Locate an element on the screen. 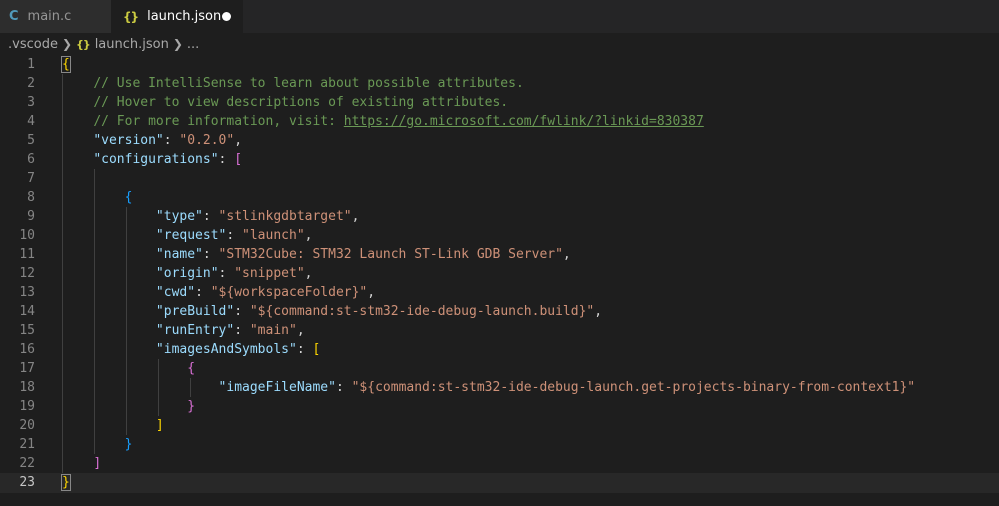 The width and height of the screenshot is (999, 506). breadcrumb-file: launch.json is located at coordinates (132, 44).